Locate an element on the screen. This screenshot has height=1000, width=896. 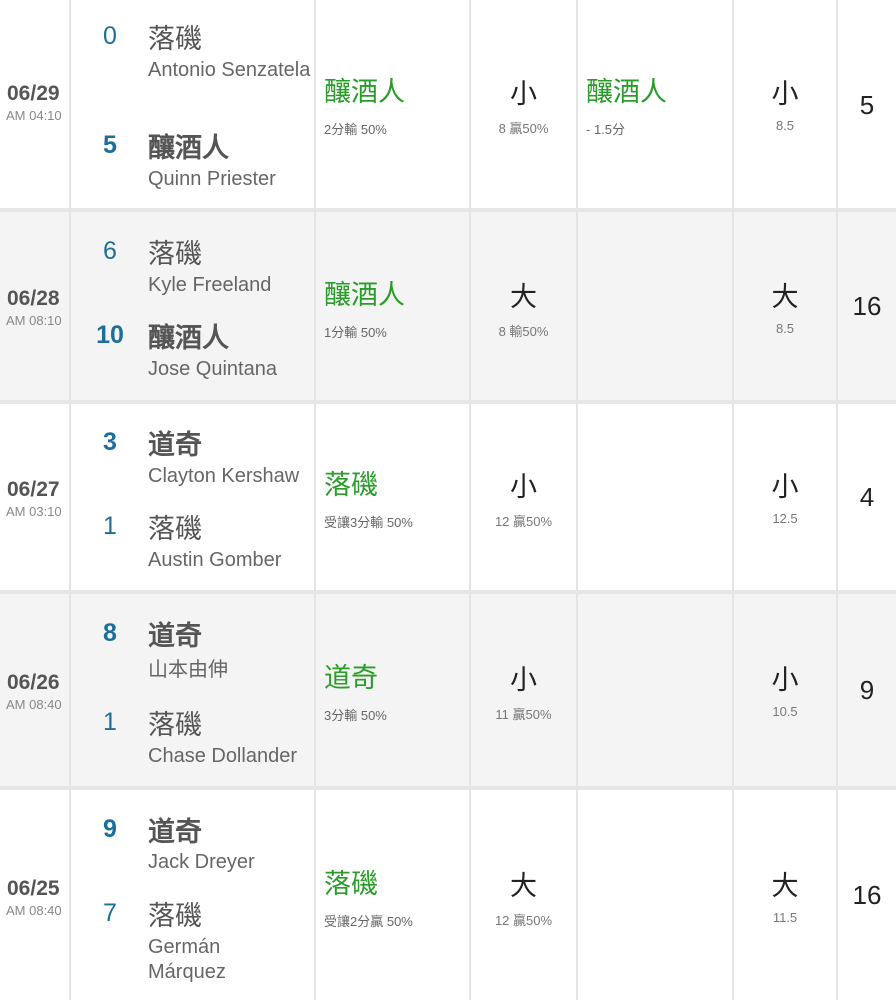
over-under-line-cell: 小 10.5 is located at coordinates (786, 690).